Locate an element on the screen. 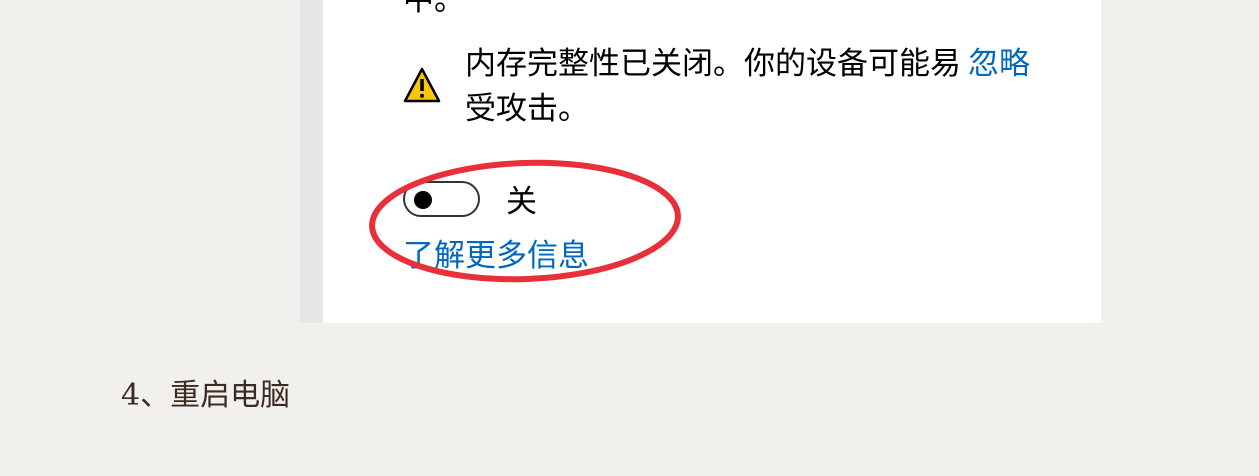 The image size is (1259, 476). warning-row: 内存完整性已关闭。你的设备可能易受攻击。 忽略 is located at coordinates (723, 88).